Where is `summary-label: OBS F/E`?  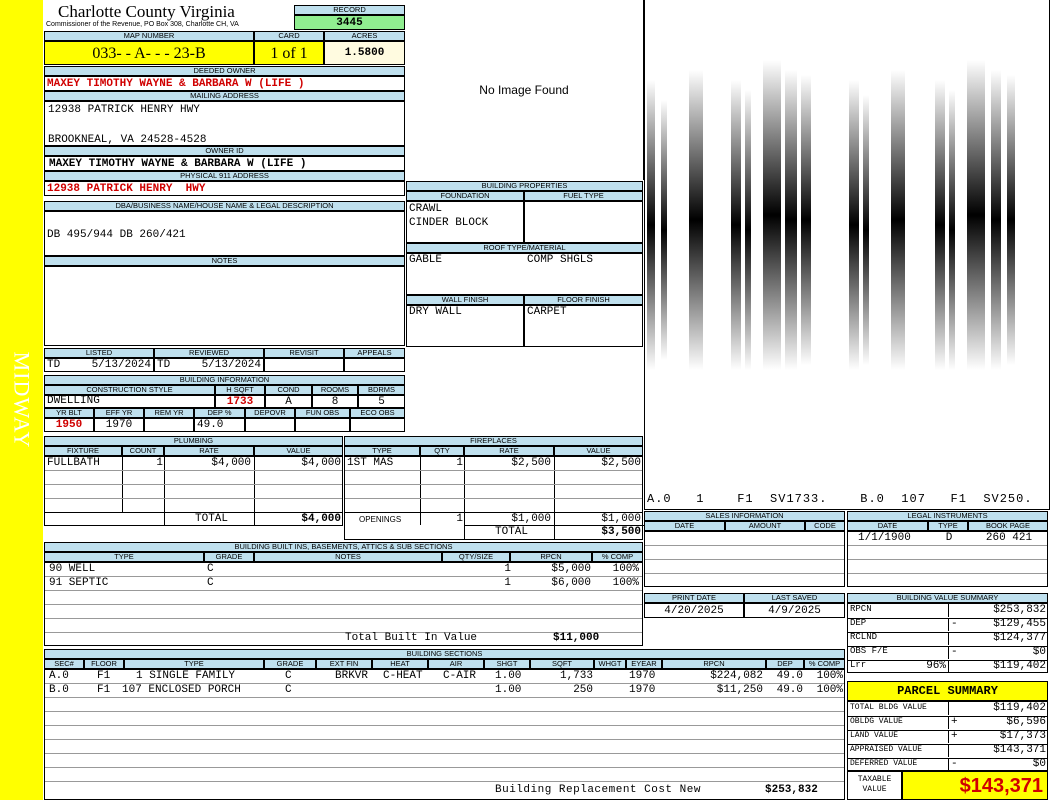
summary-label: OBS F/E is located at coordinates (869, 651).